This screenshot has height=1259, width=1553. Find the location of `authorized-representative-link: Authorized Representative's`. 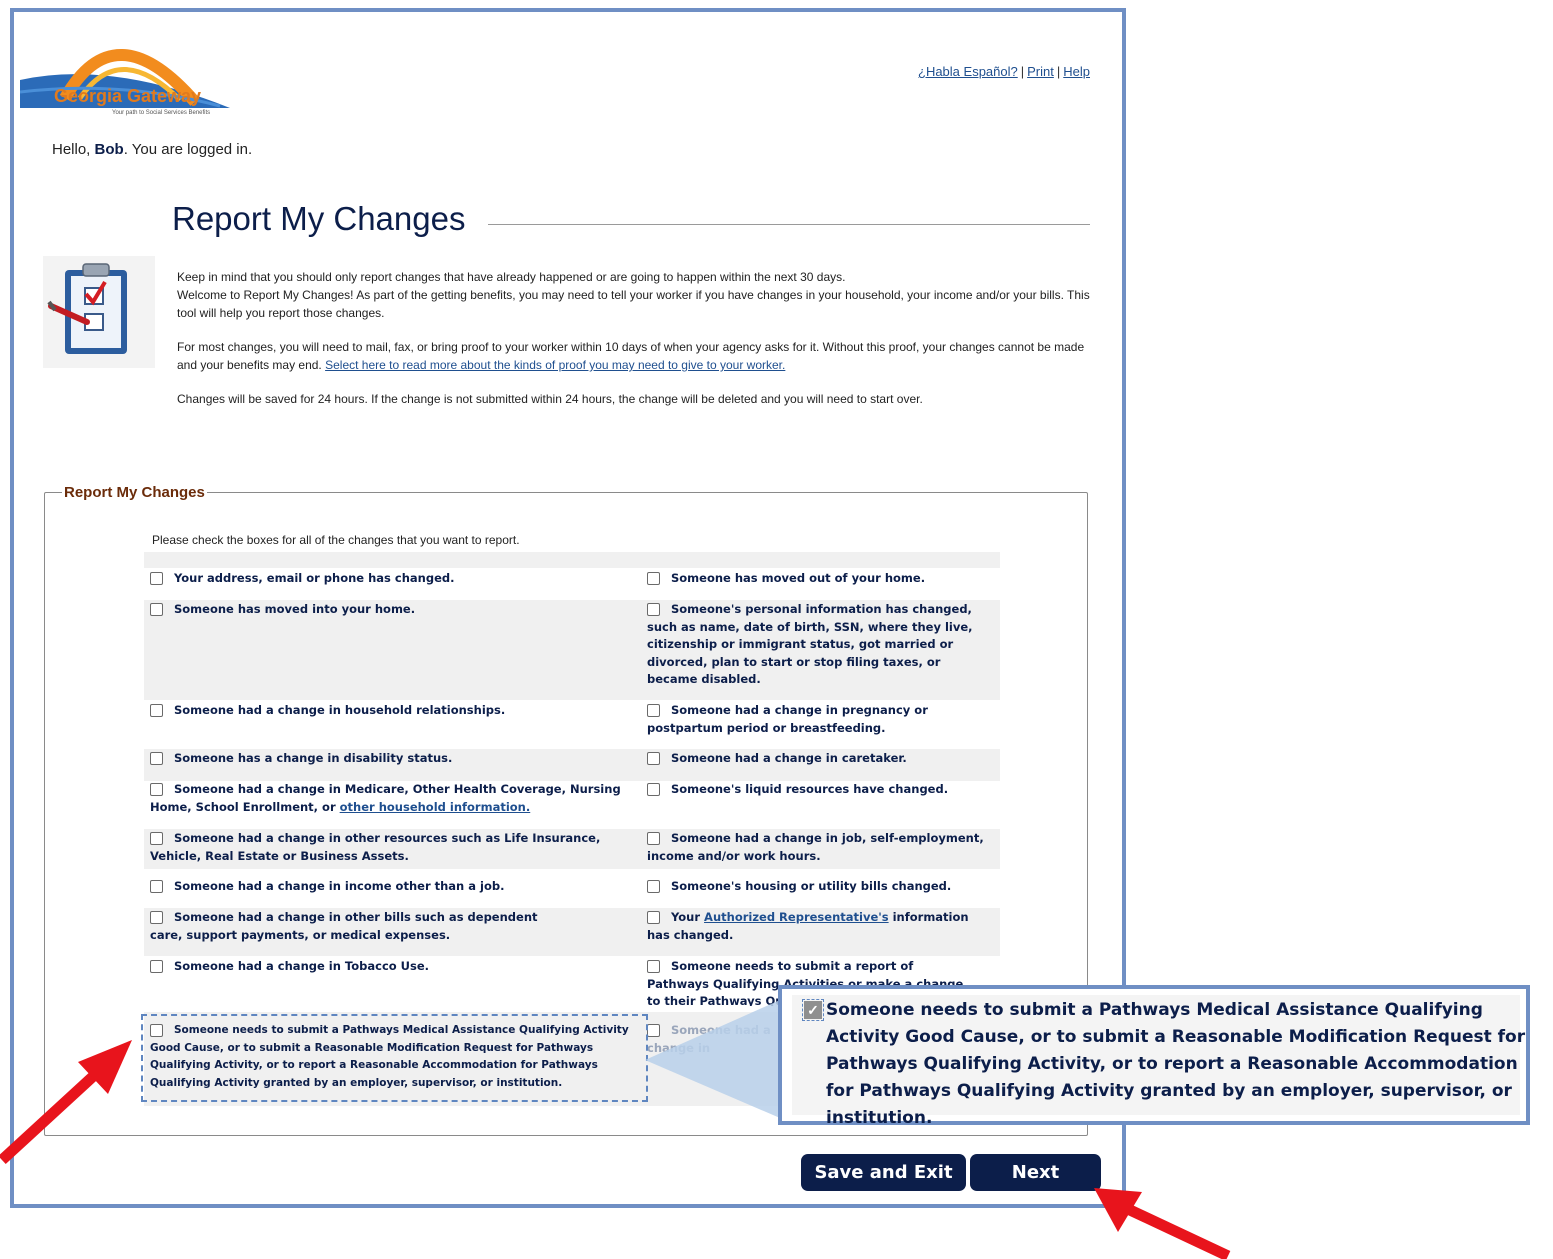

authorized-representative-link: Authorized Representative's is located at coordinates (796, 917).